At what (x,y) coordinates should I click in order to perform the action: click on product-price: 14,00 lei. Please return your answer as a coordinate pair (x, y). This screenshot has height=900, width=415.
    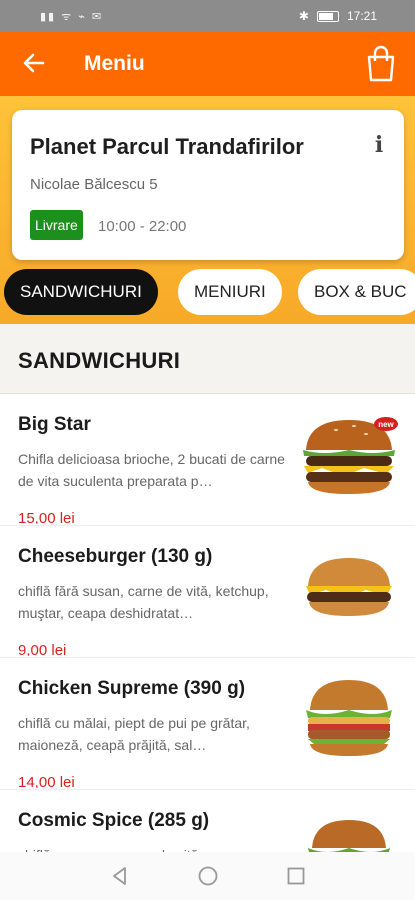
    Looking at the image, I should click on (46, 781).